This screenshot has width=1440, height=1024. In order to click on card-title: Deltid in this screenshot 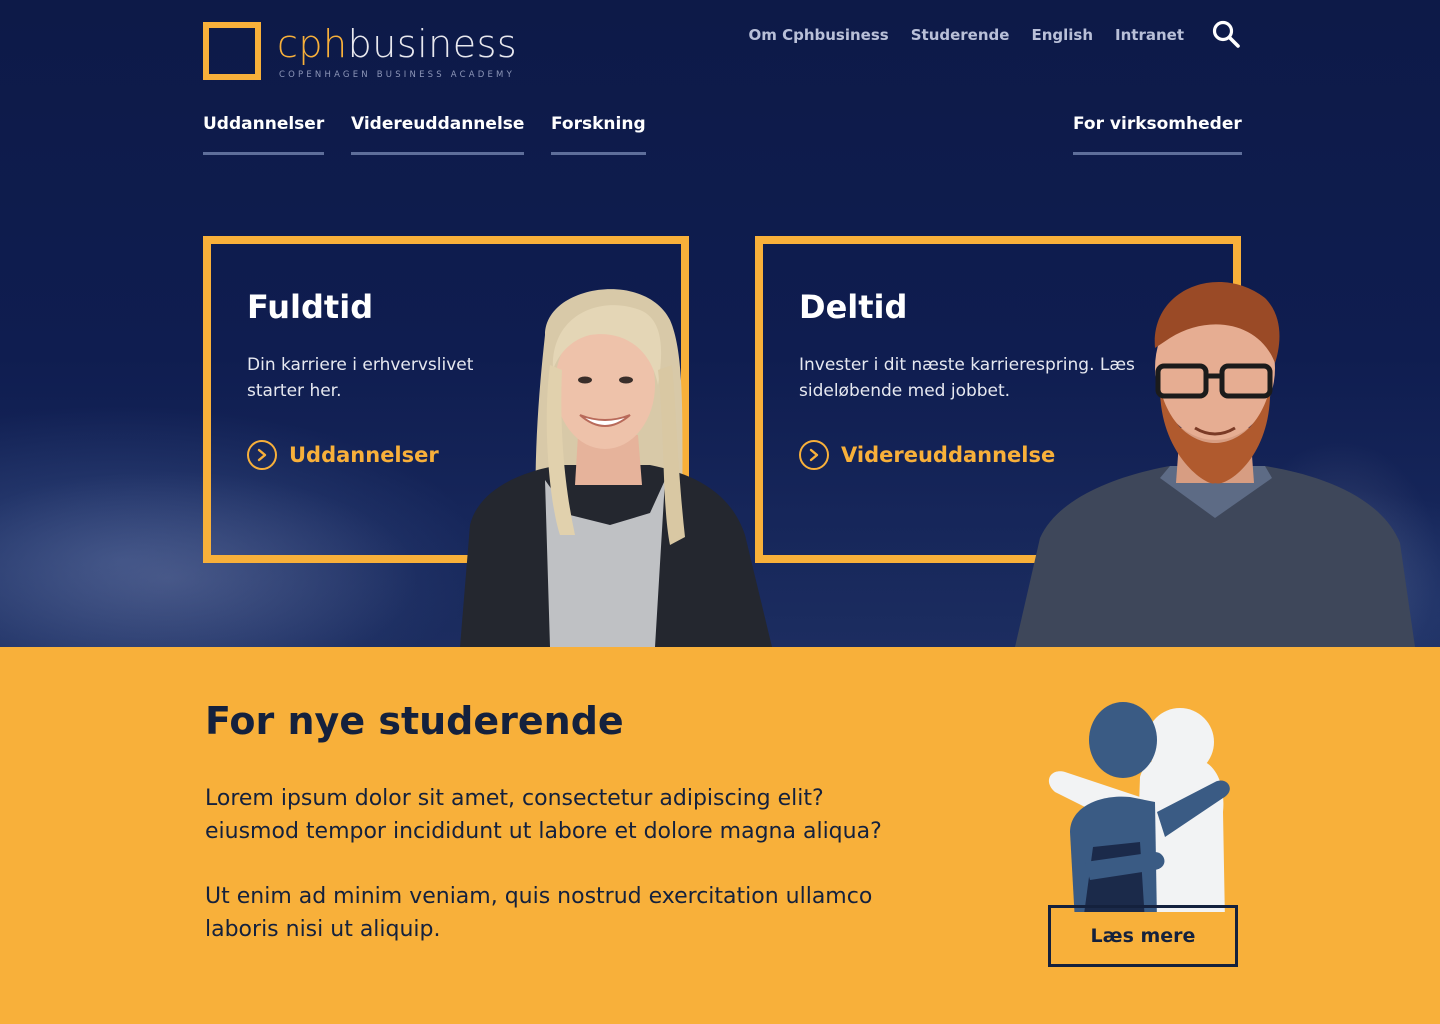, I will do `click(853, 307)`.